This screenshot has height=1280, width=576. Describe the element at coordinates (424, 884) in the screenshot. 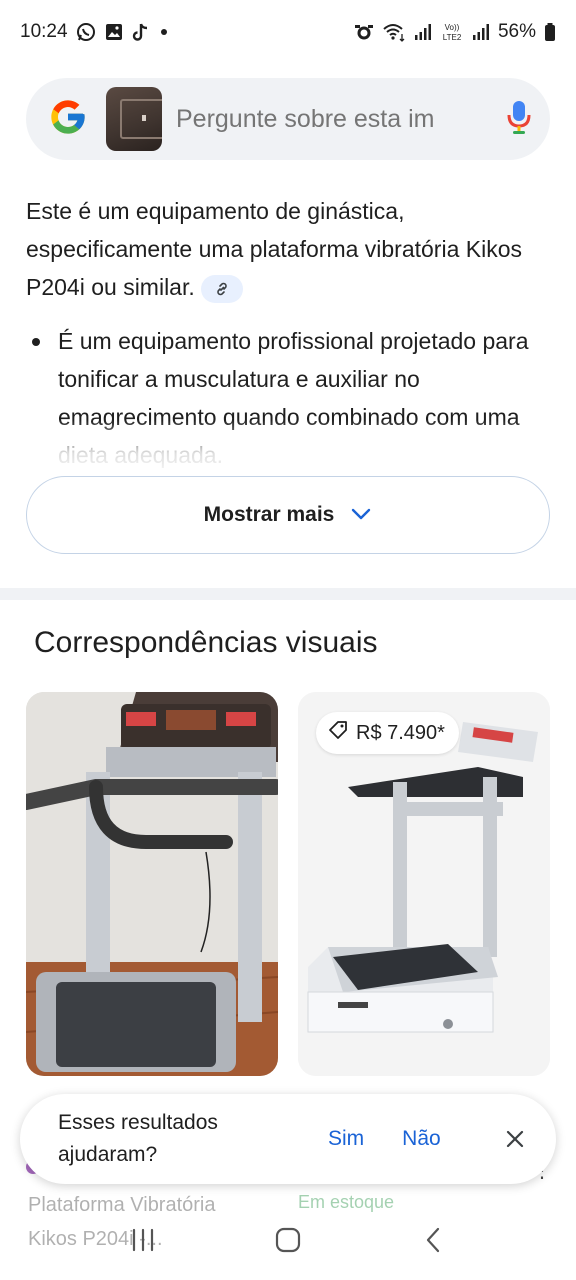

I see `visual-match-card: R$ 7.490*` at that location.